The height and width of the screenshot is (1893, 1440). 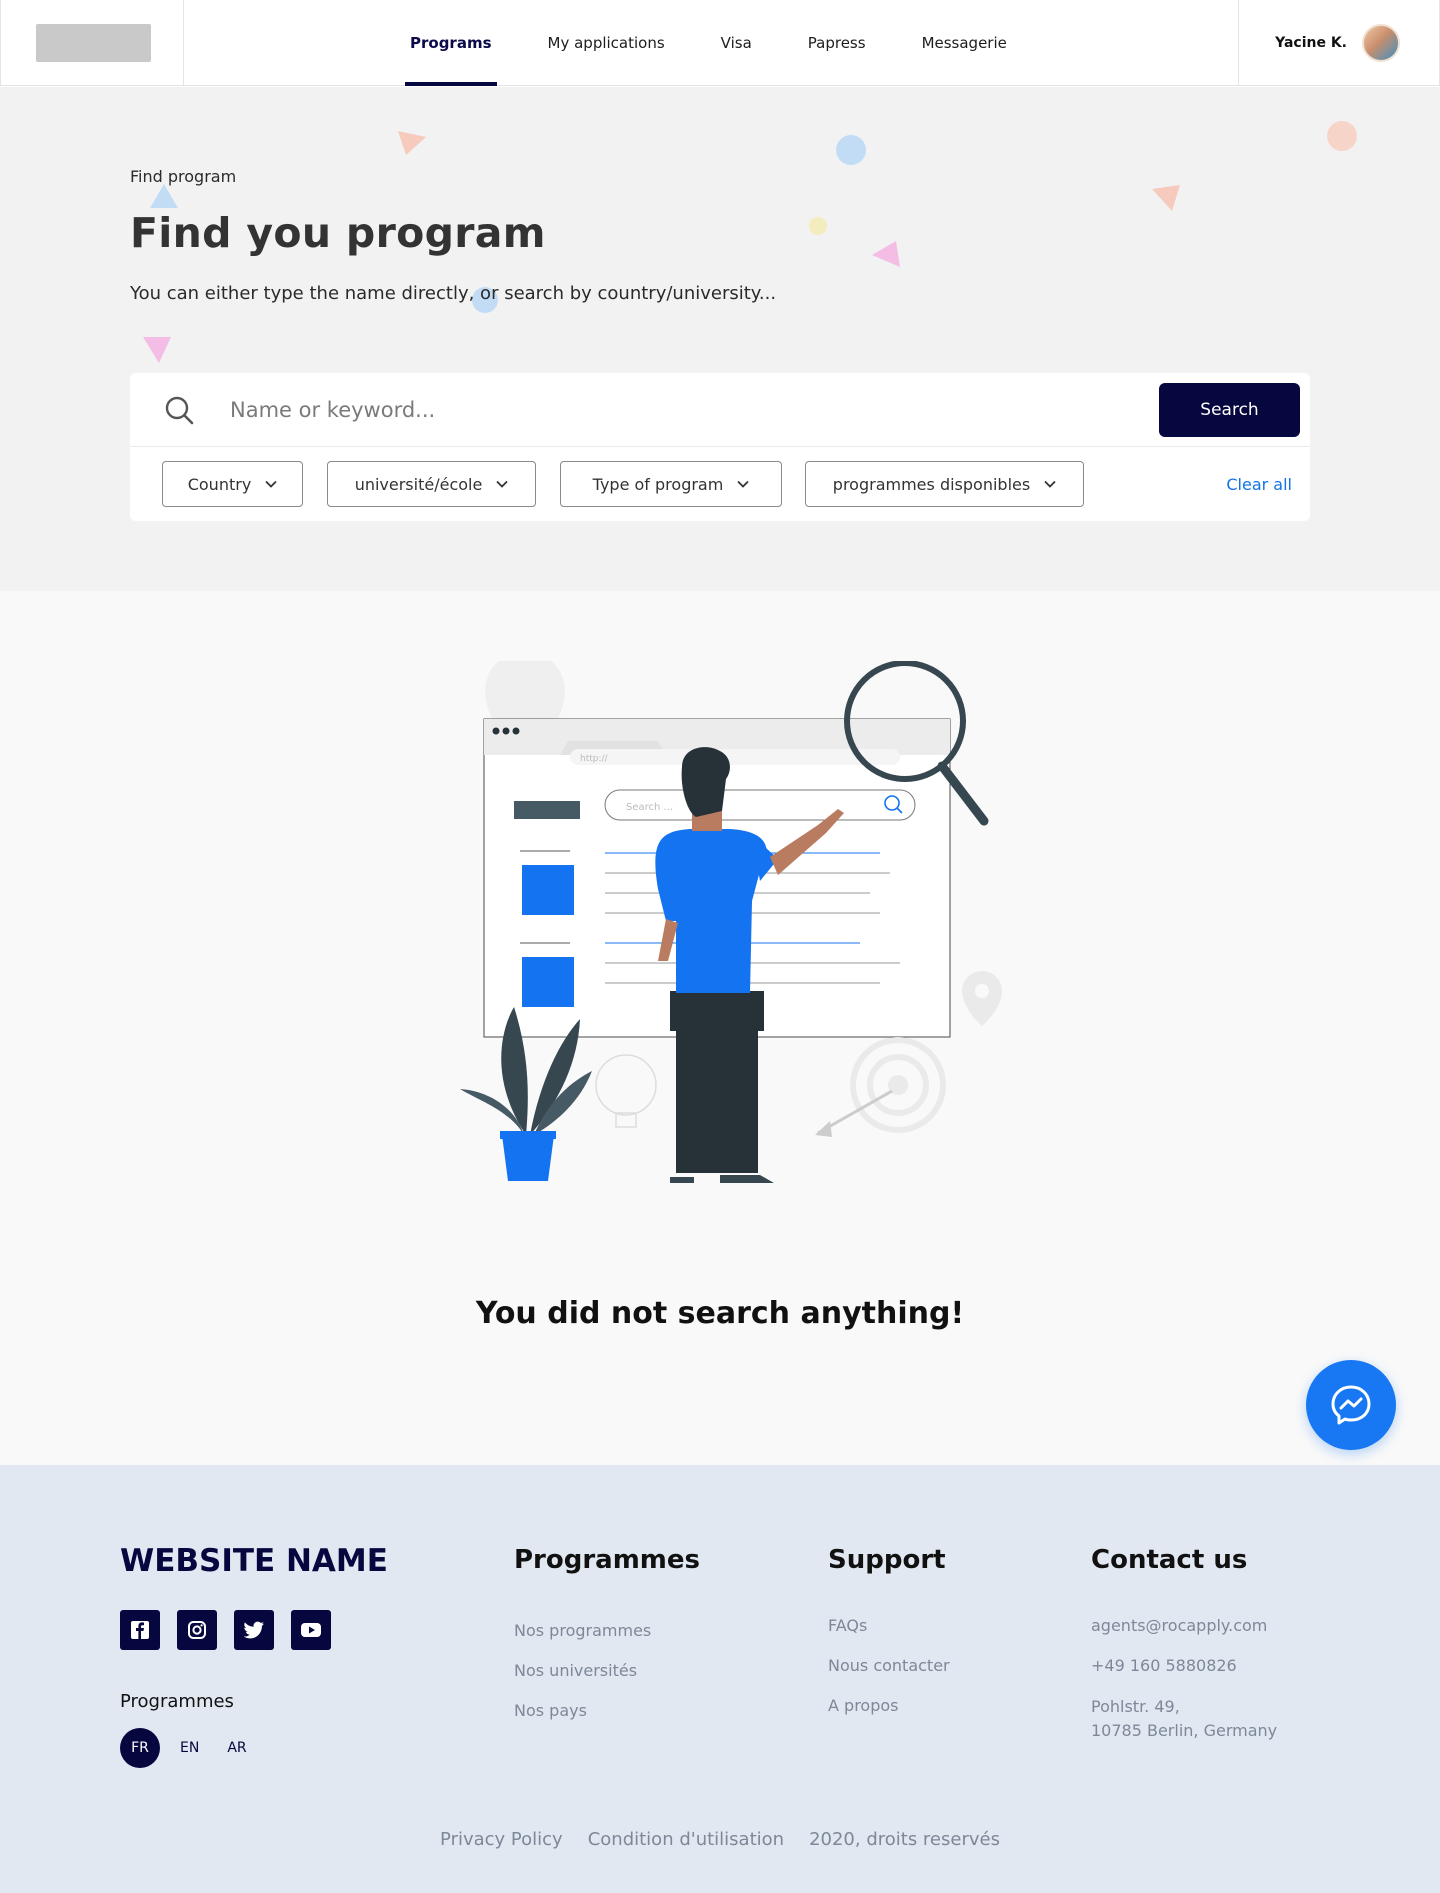 What do you see at coordinates (451, 43) in the screenshot?
I see `nav-item-programs: Programs` at bounding box center [451, 43].